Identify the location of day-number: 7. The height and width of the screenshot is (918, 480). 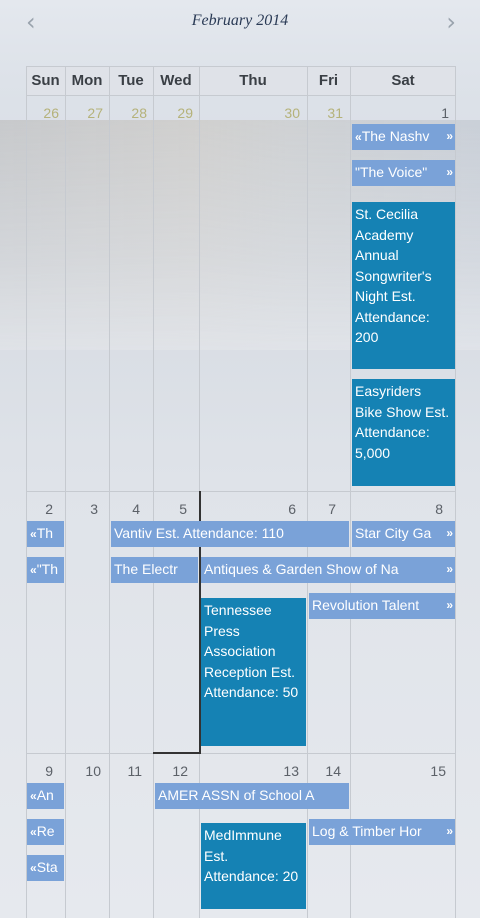
(321, 509).